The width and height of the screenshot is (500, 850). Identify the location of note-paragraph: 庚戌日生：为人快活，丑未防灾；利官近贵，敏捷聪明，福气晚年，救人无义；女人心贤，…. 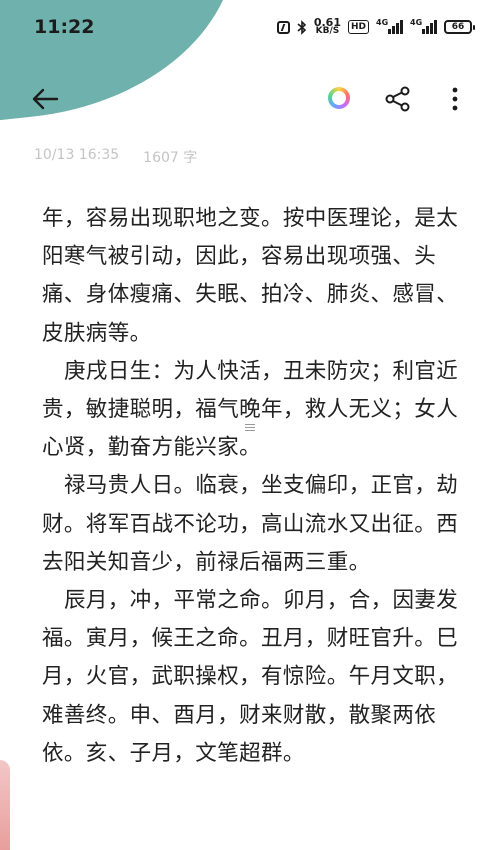
(250, 409).